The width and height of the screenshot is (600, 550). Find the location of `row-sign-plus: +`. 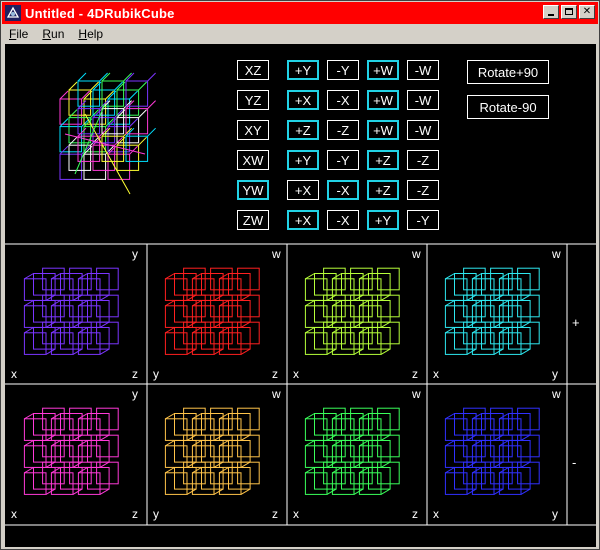

row-sign-plus: + is located at coordinates (576, 322).